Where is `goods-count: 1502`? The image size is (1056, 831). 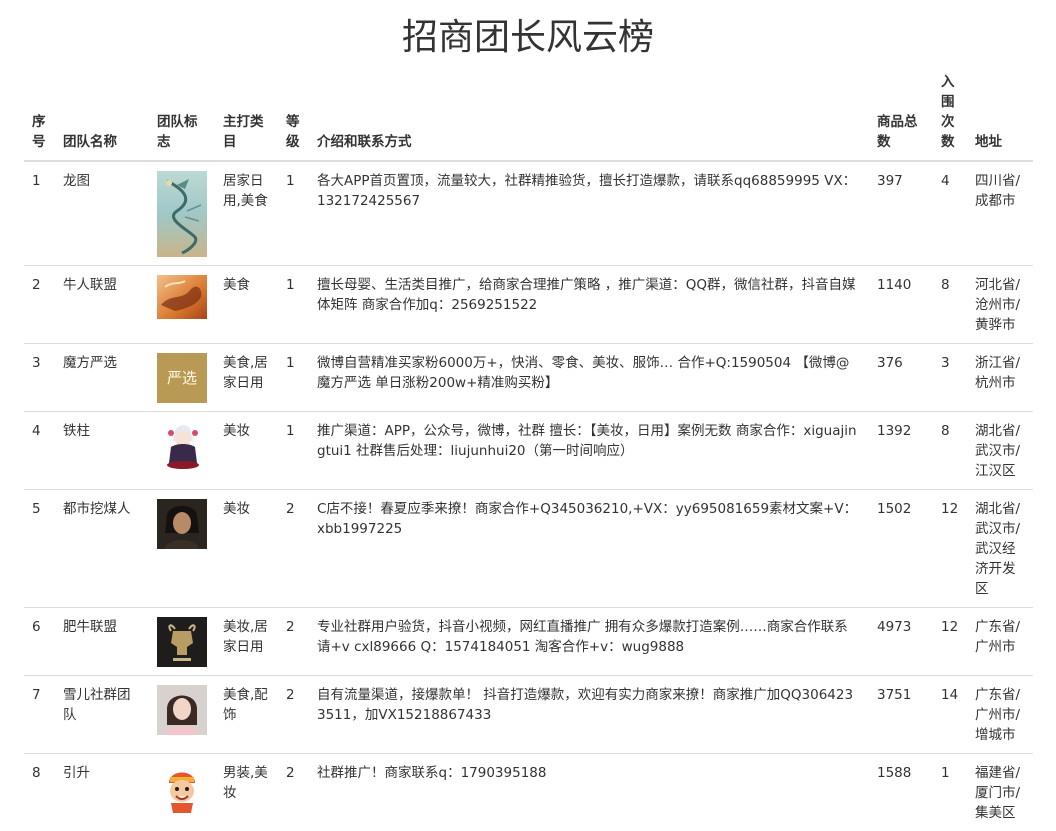 goods-count: 1502 is located at coordinates (901, 549).